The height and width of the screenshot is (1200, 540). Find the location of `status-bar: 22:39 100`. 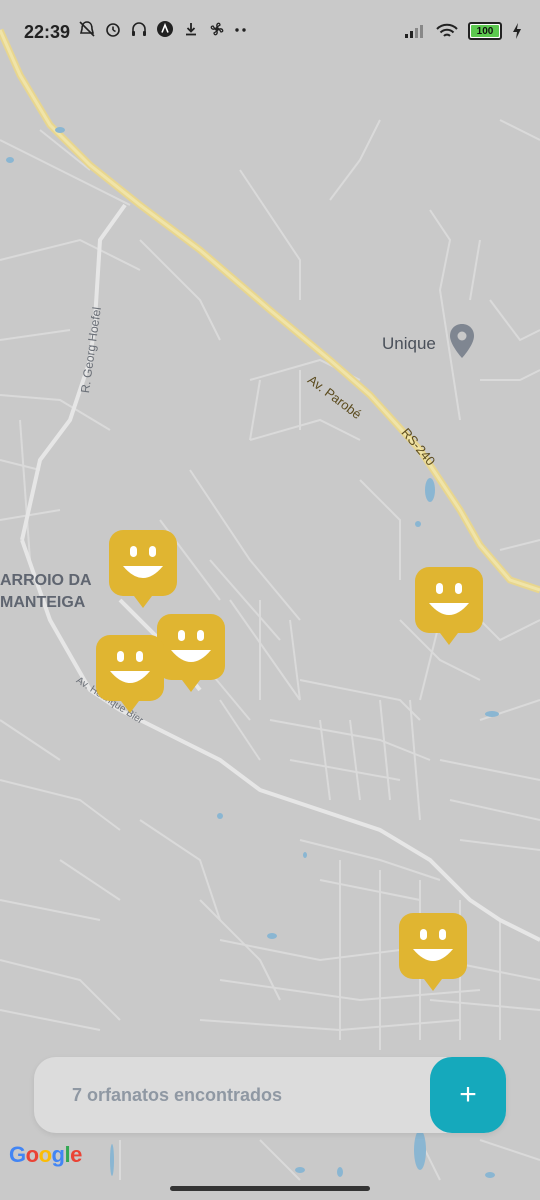

status-bar: 22:39 100 is located at coordinates (270, 32).